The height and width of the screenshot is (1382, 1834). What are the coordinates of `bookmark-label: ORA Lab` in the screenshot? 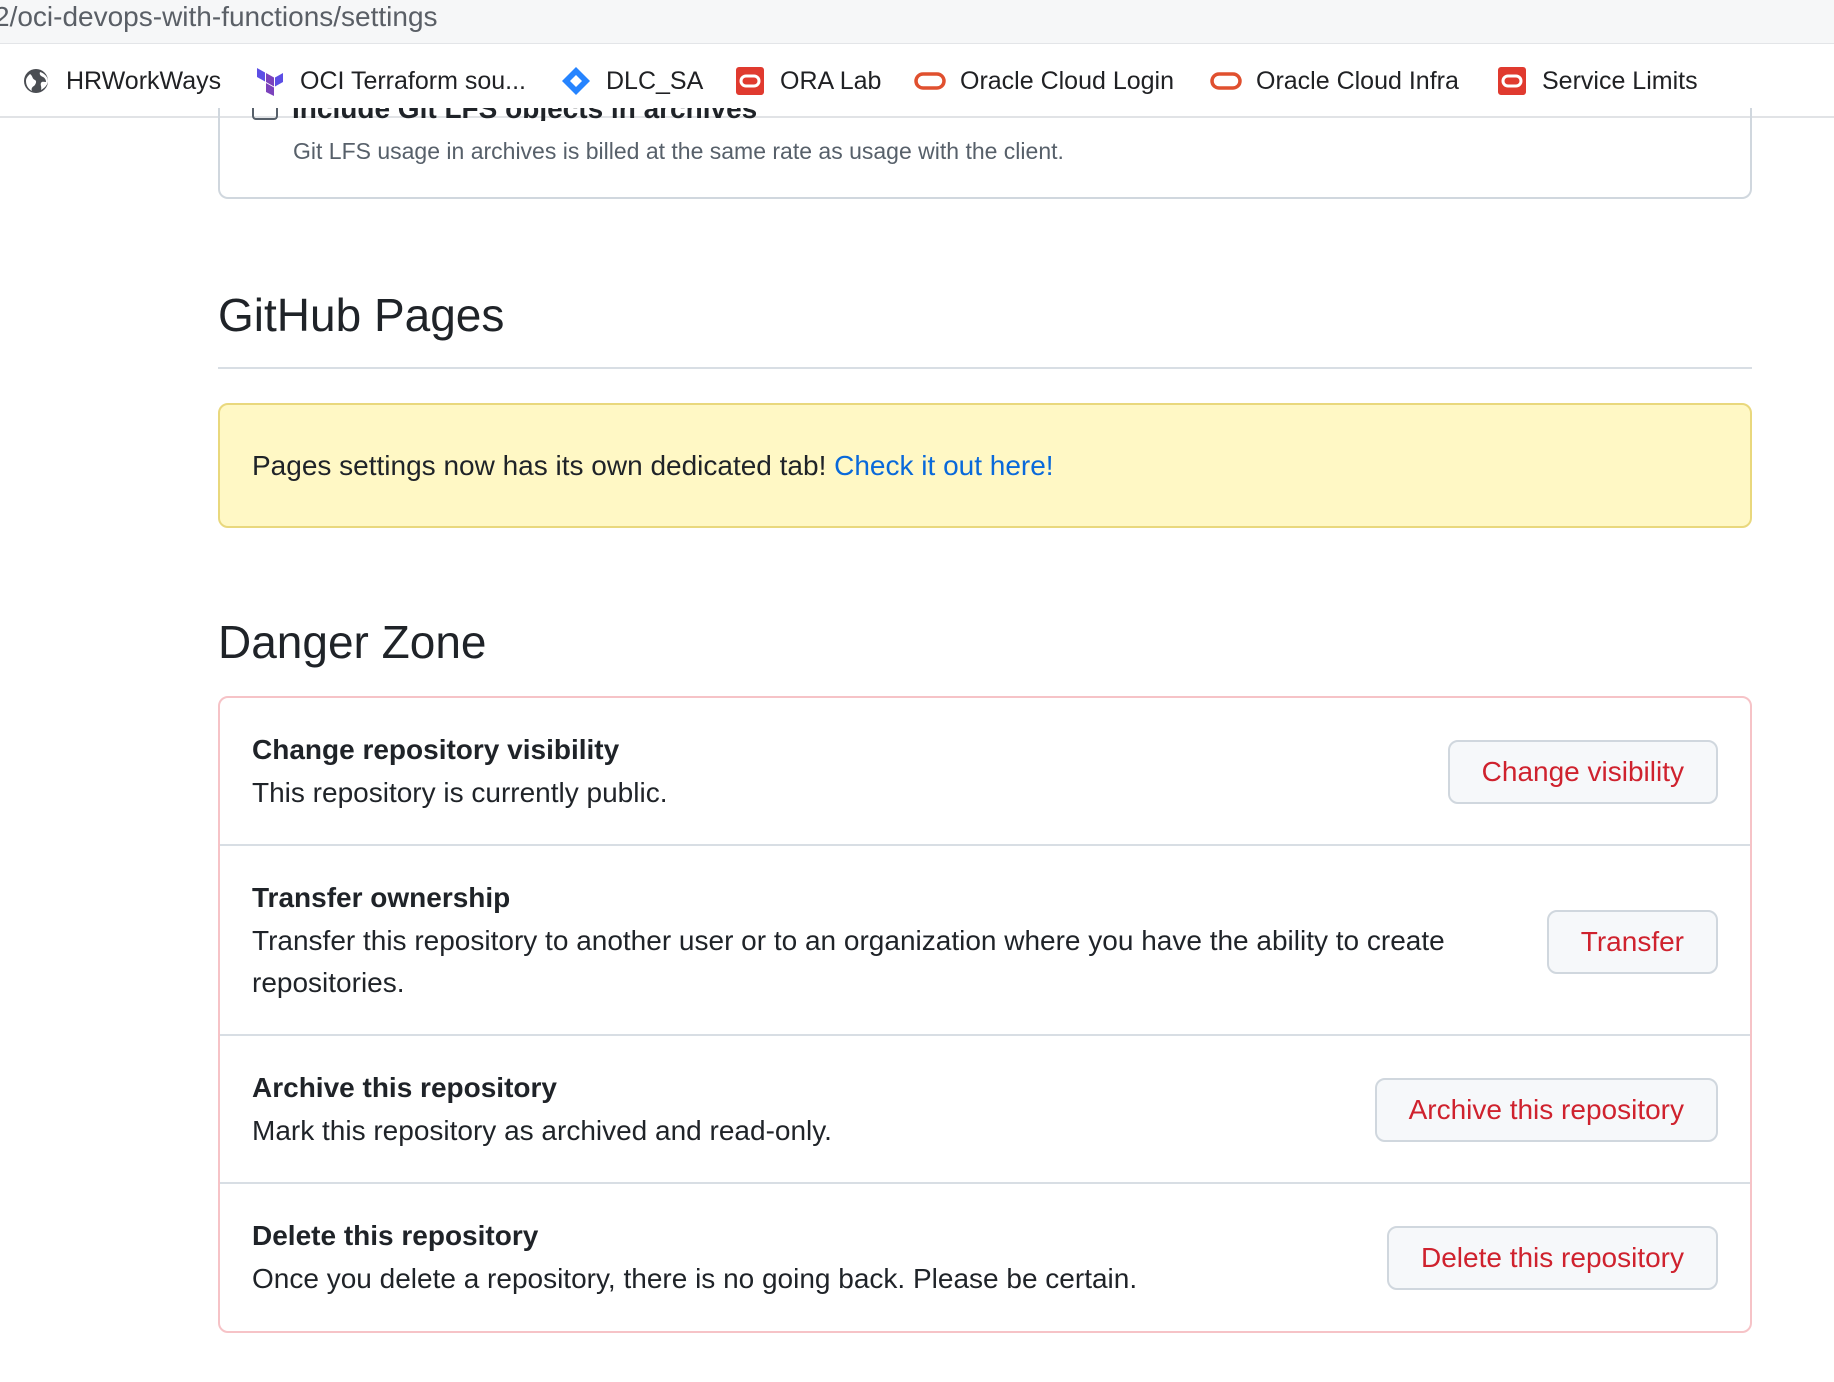 It's located at (831, 80).